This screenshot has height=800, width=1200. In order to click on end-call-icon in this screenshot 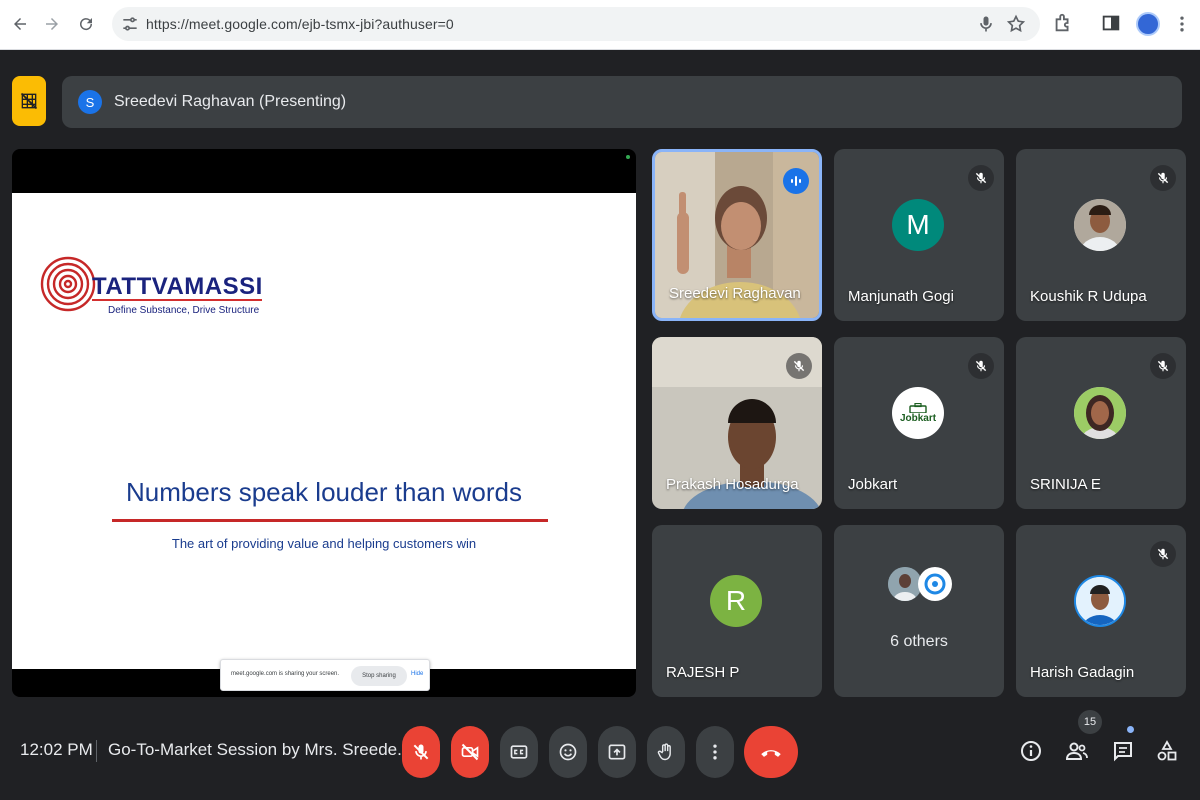, I will do `click(771, 753)`.